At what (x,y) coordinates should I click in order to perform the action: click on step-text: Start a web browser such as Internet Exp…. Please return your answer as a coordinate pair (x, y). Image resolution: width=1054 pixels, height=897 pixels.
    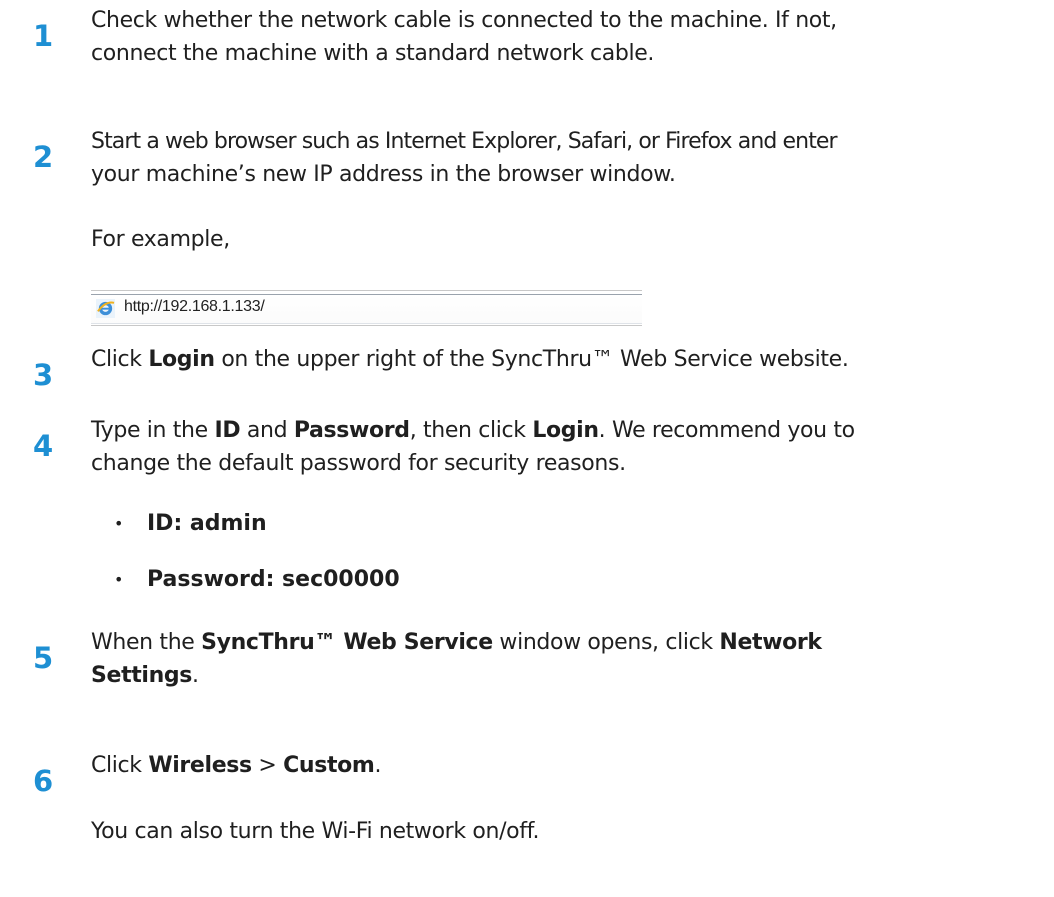
    Looking at the image, I should click on (566, 158).